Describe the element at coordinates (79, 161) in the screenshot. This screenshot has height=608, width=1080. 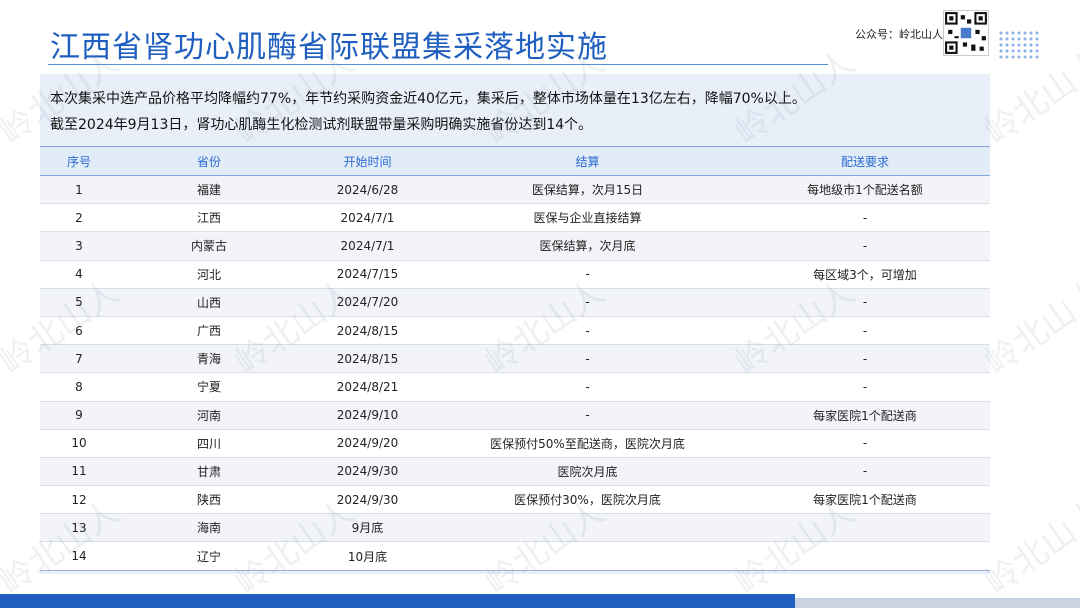
I see `header-index: 序号` at that location.